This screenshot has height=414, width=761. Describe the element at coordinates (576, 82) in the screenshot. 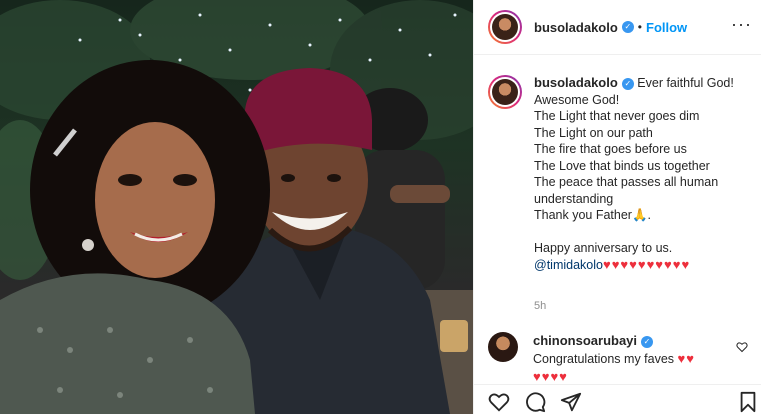

I see `caption-username: busoladakolo` at that location.